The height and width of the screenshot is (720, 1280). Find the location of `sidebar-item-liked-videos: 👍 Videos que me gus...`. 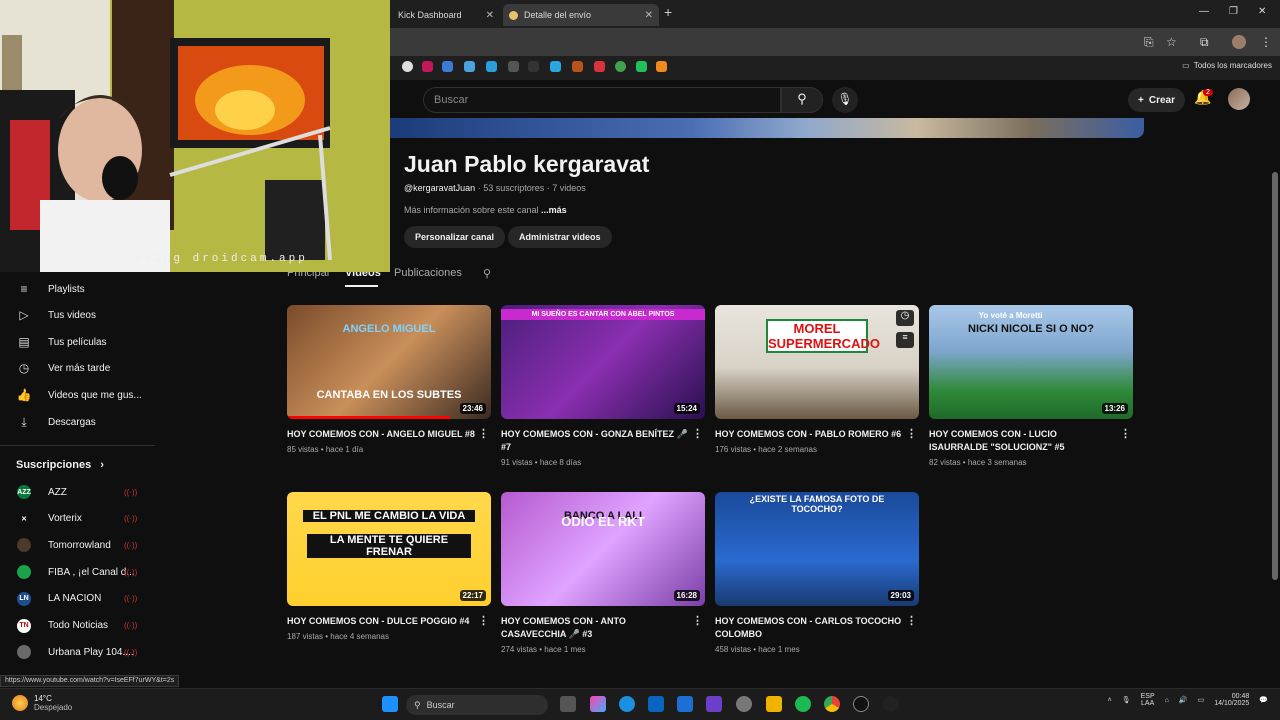

sidebar-item-liked-videos: 👍 Videos que me gus... is located at coordinates (77, 395).